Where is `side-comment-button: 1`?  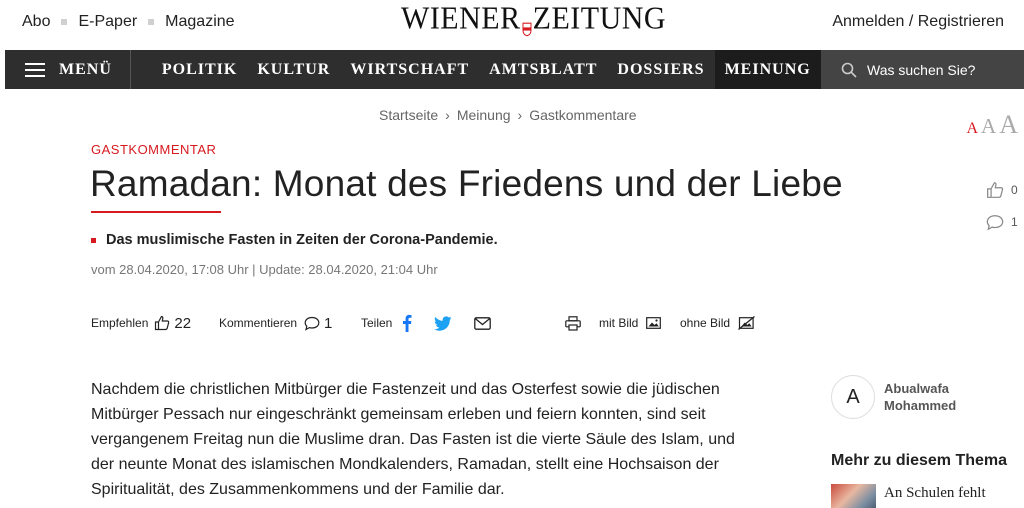 side-comment-button: 1 is located at coordinates (1002, 222).